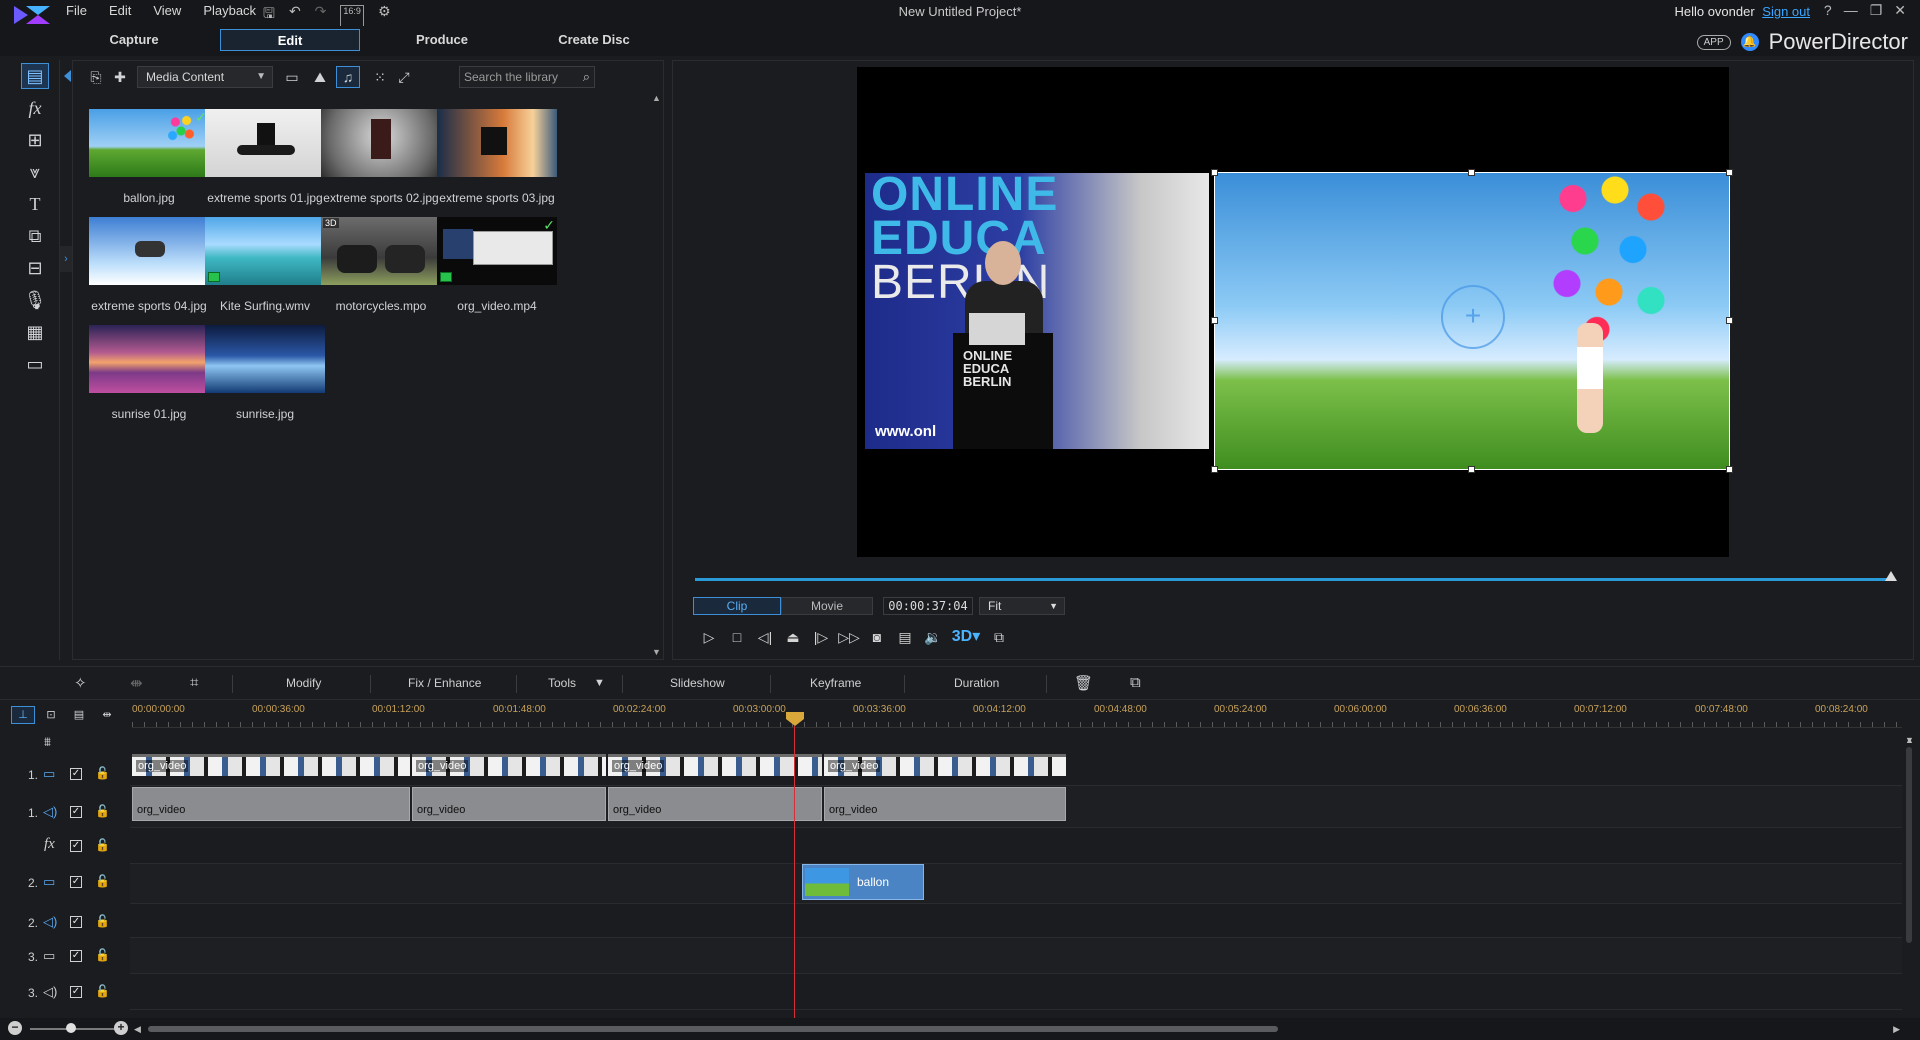 Image resolution: width=1920 pixels, height=1040 pixels. I want to click on menu-view: View, so click(167, 10).